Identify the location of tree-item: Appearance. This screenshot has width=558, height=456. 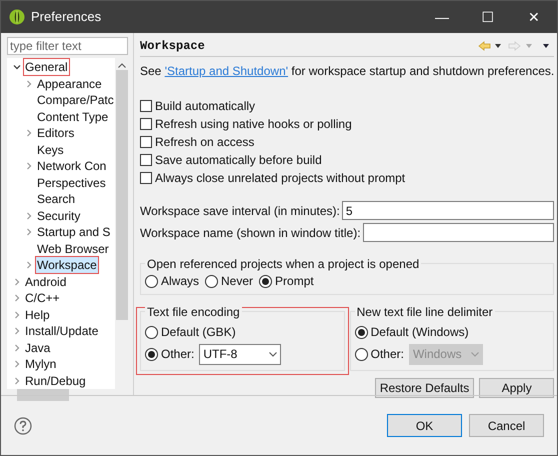
(69, 84).